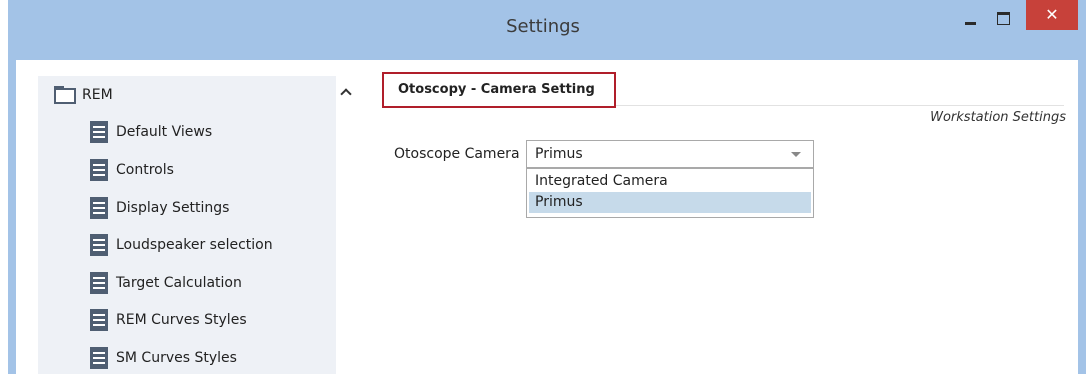 This screenshot has width=1086, height=374. What do you see at coordinates (840, 105) in the screenshot?
I see `section-divider` at bounding box center [840, 105].